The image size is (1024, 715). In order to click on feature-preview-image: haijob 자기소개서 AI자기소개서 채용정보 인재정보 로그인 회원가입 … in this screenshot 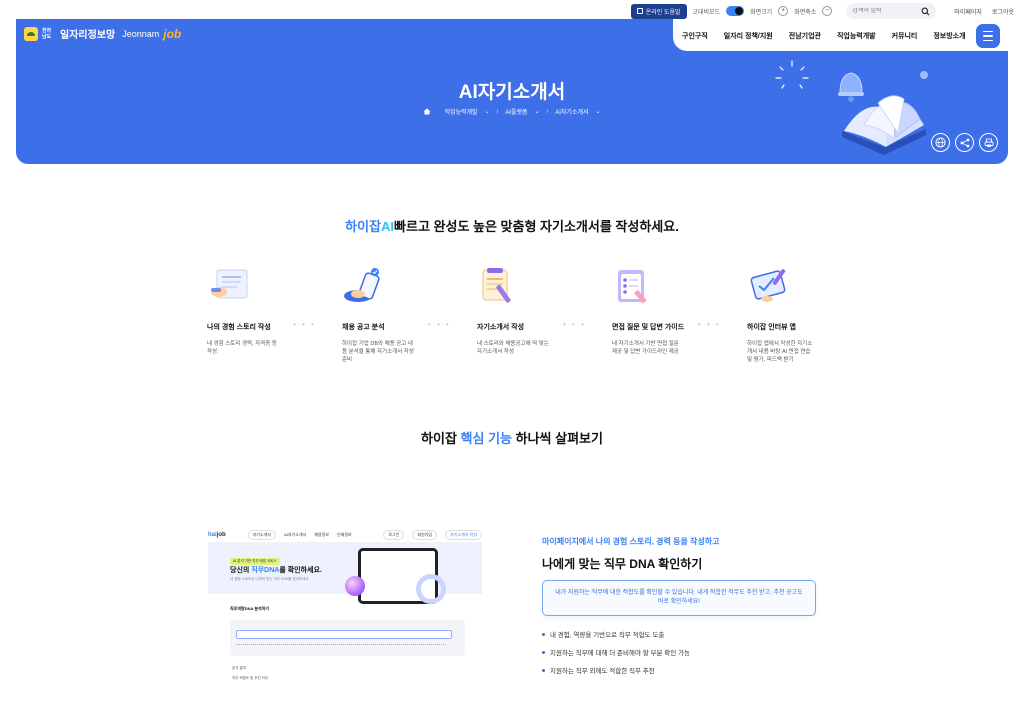, I will do `click(345, 610)`.